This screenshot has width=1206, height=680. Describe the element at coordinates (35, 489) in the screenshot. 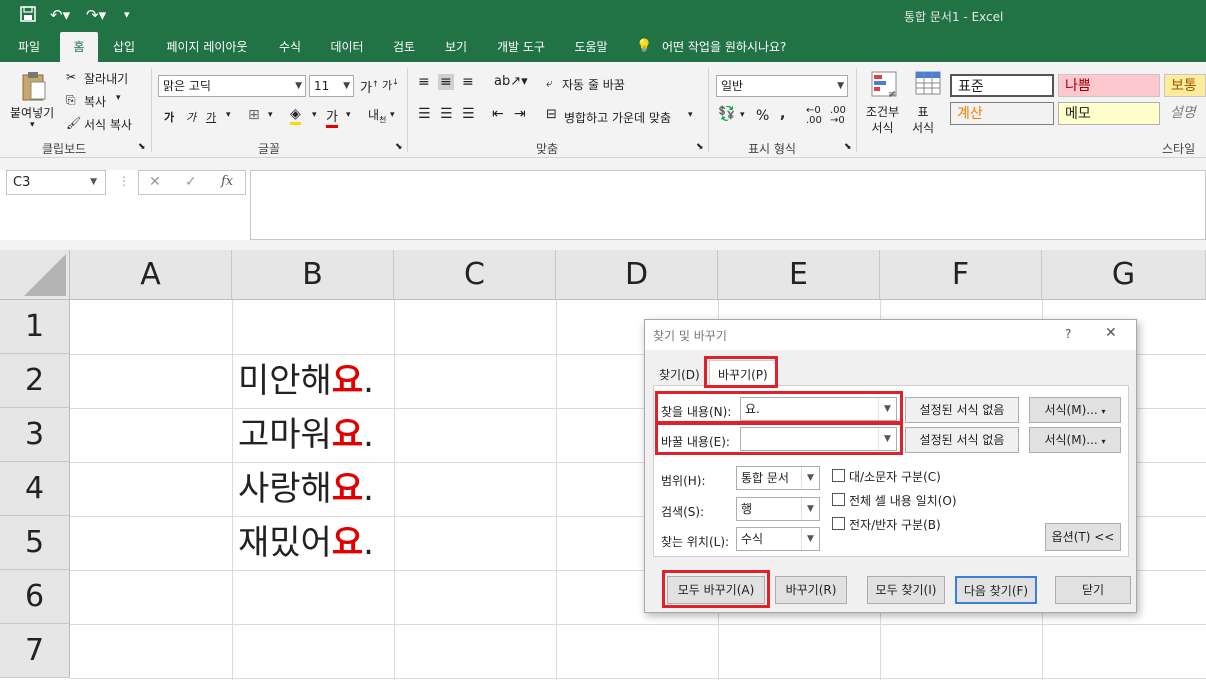

I see `row-header-4: 4` at that location.